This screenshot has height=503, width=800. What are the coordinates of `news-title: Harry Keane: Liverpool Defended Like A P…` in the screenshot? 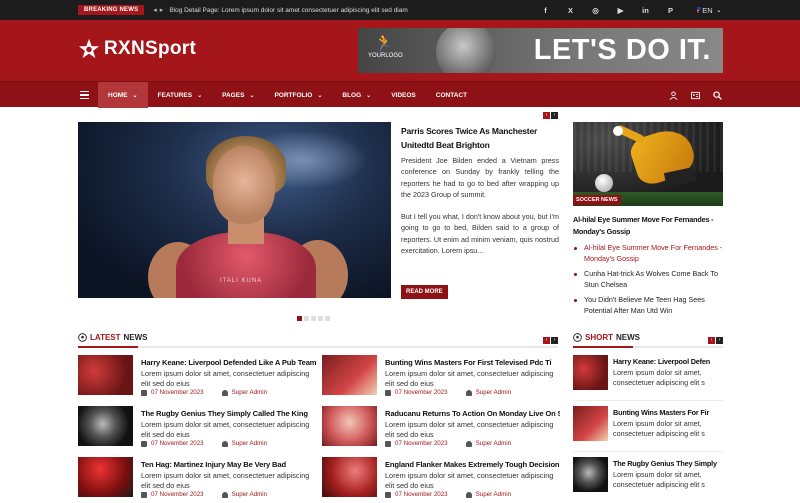 It's located at (228, 362).